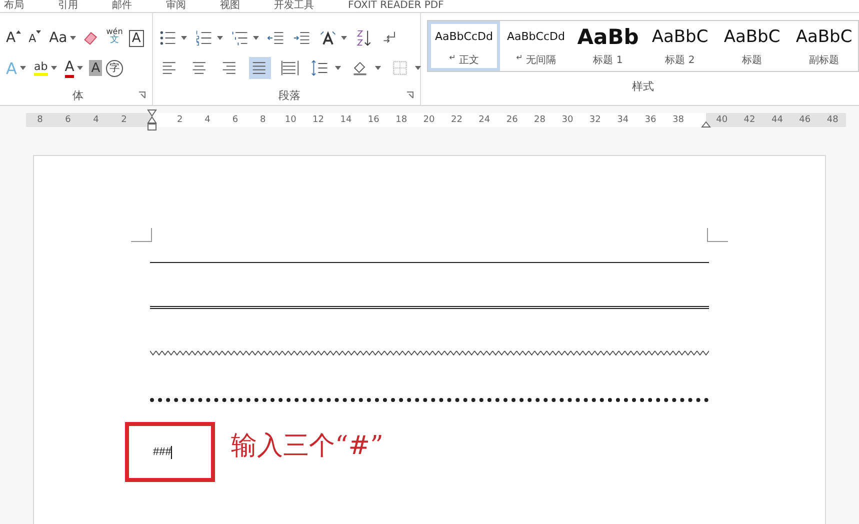  I want to click on style-name: 副标题, so click(824, 60).